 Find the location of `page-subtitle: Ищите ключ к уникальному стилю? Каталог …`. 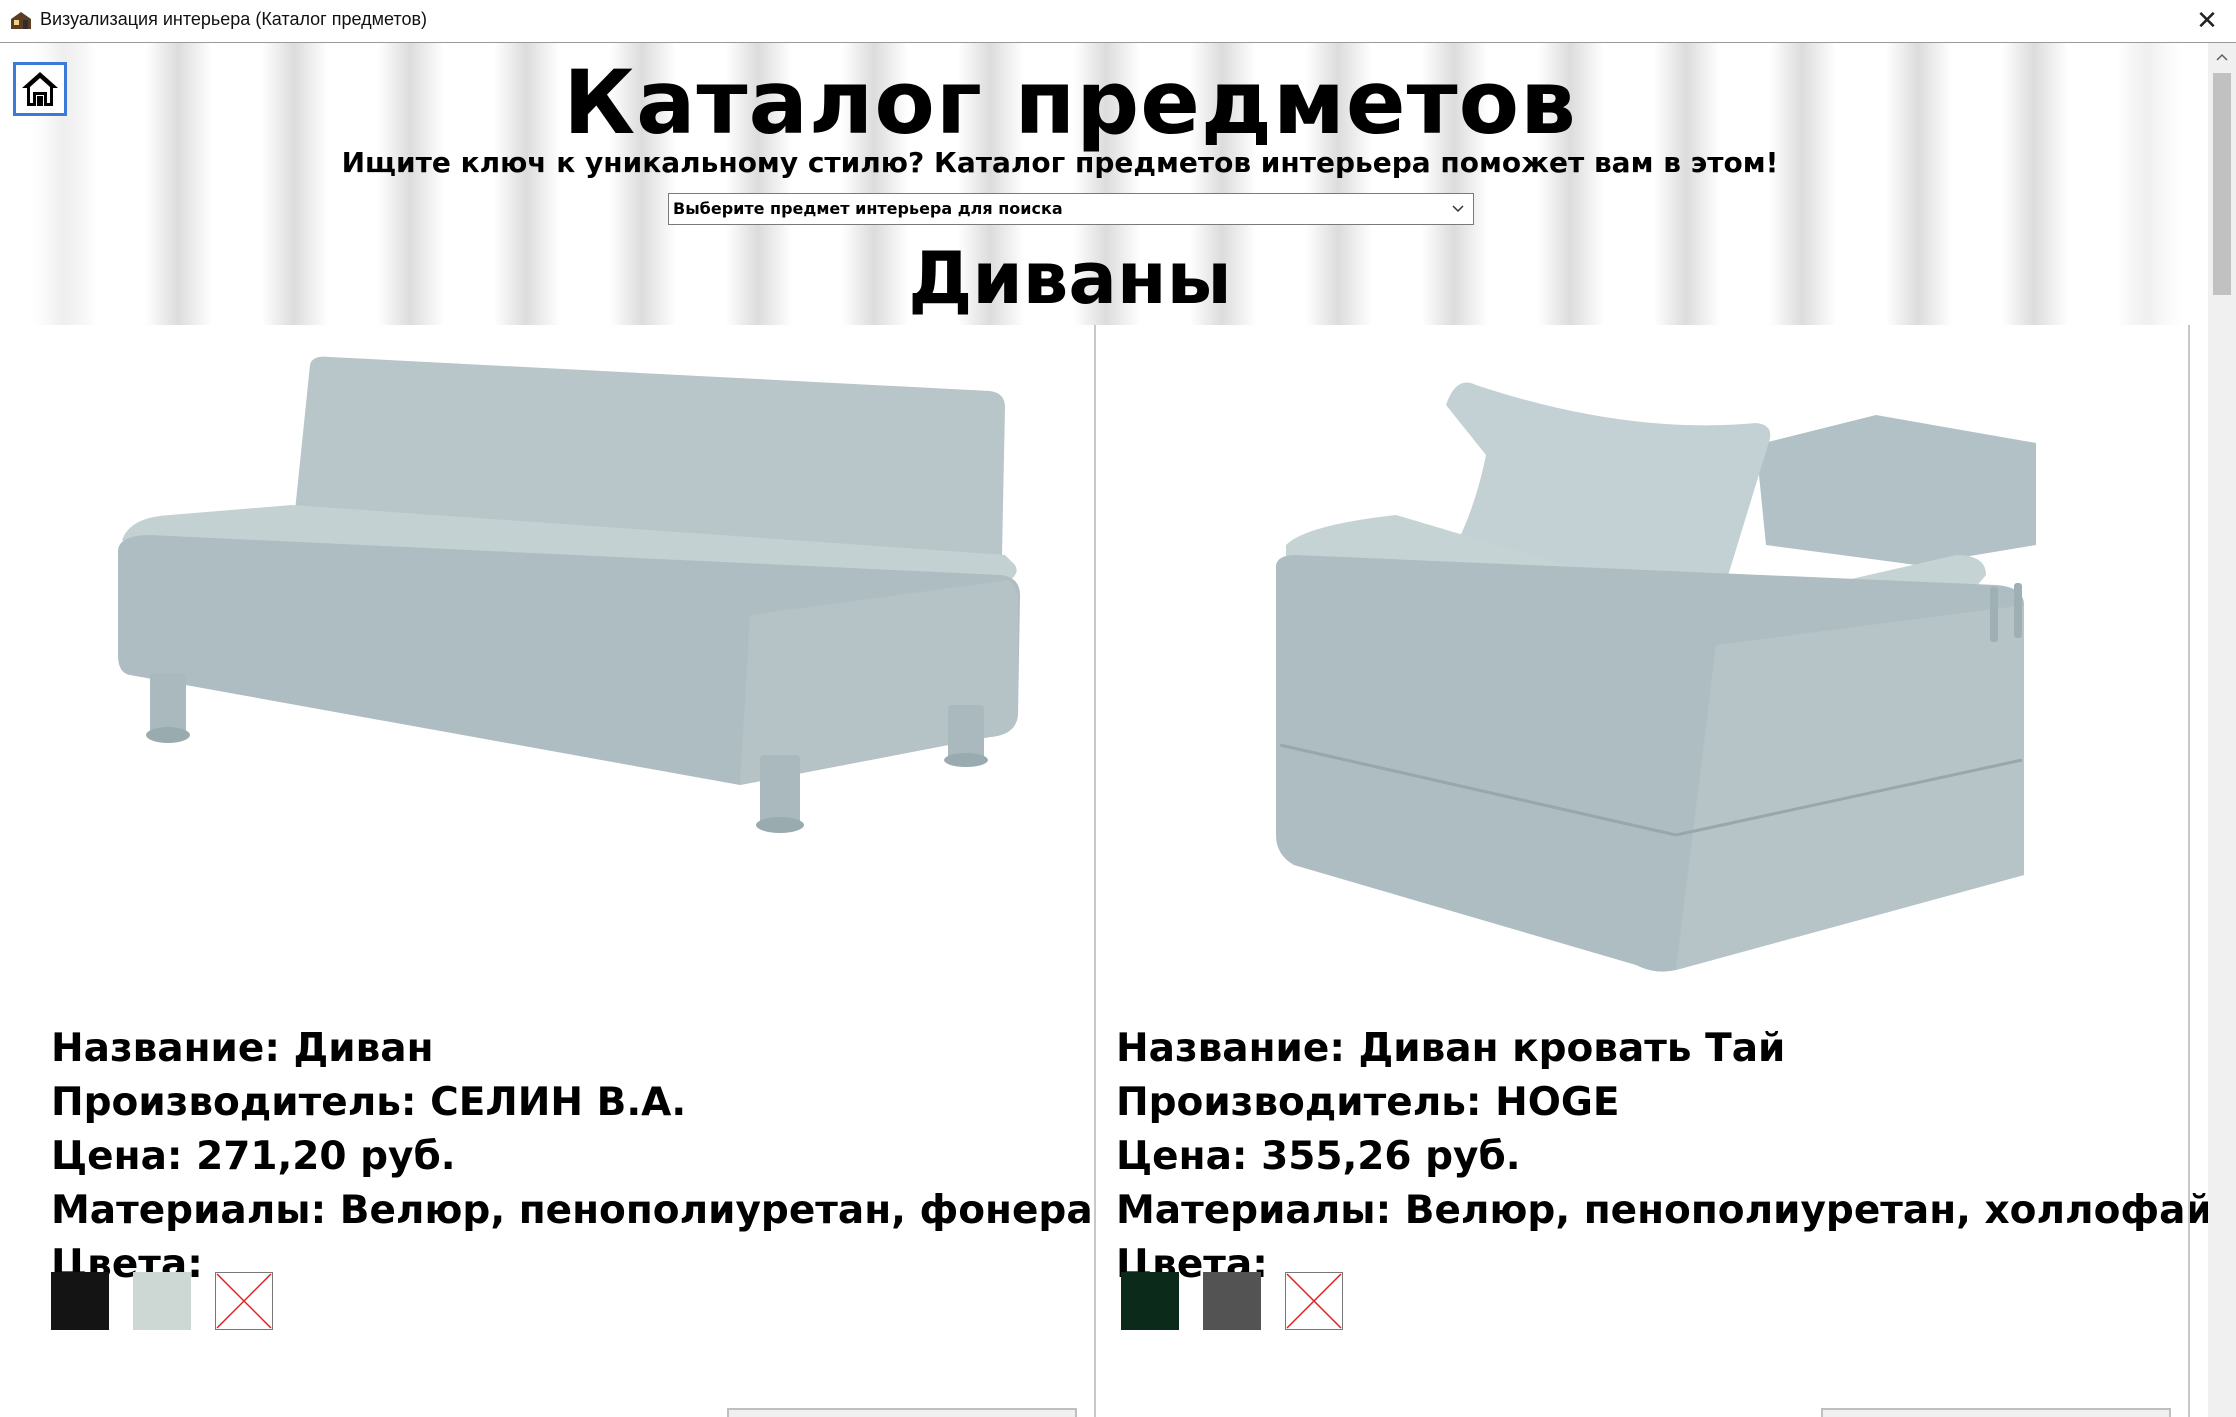

page-subtitle: Ищите ключ к уникальному стилю? Каталог … is located at coordinates (1060, 162).